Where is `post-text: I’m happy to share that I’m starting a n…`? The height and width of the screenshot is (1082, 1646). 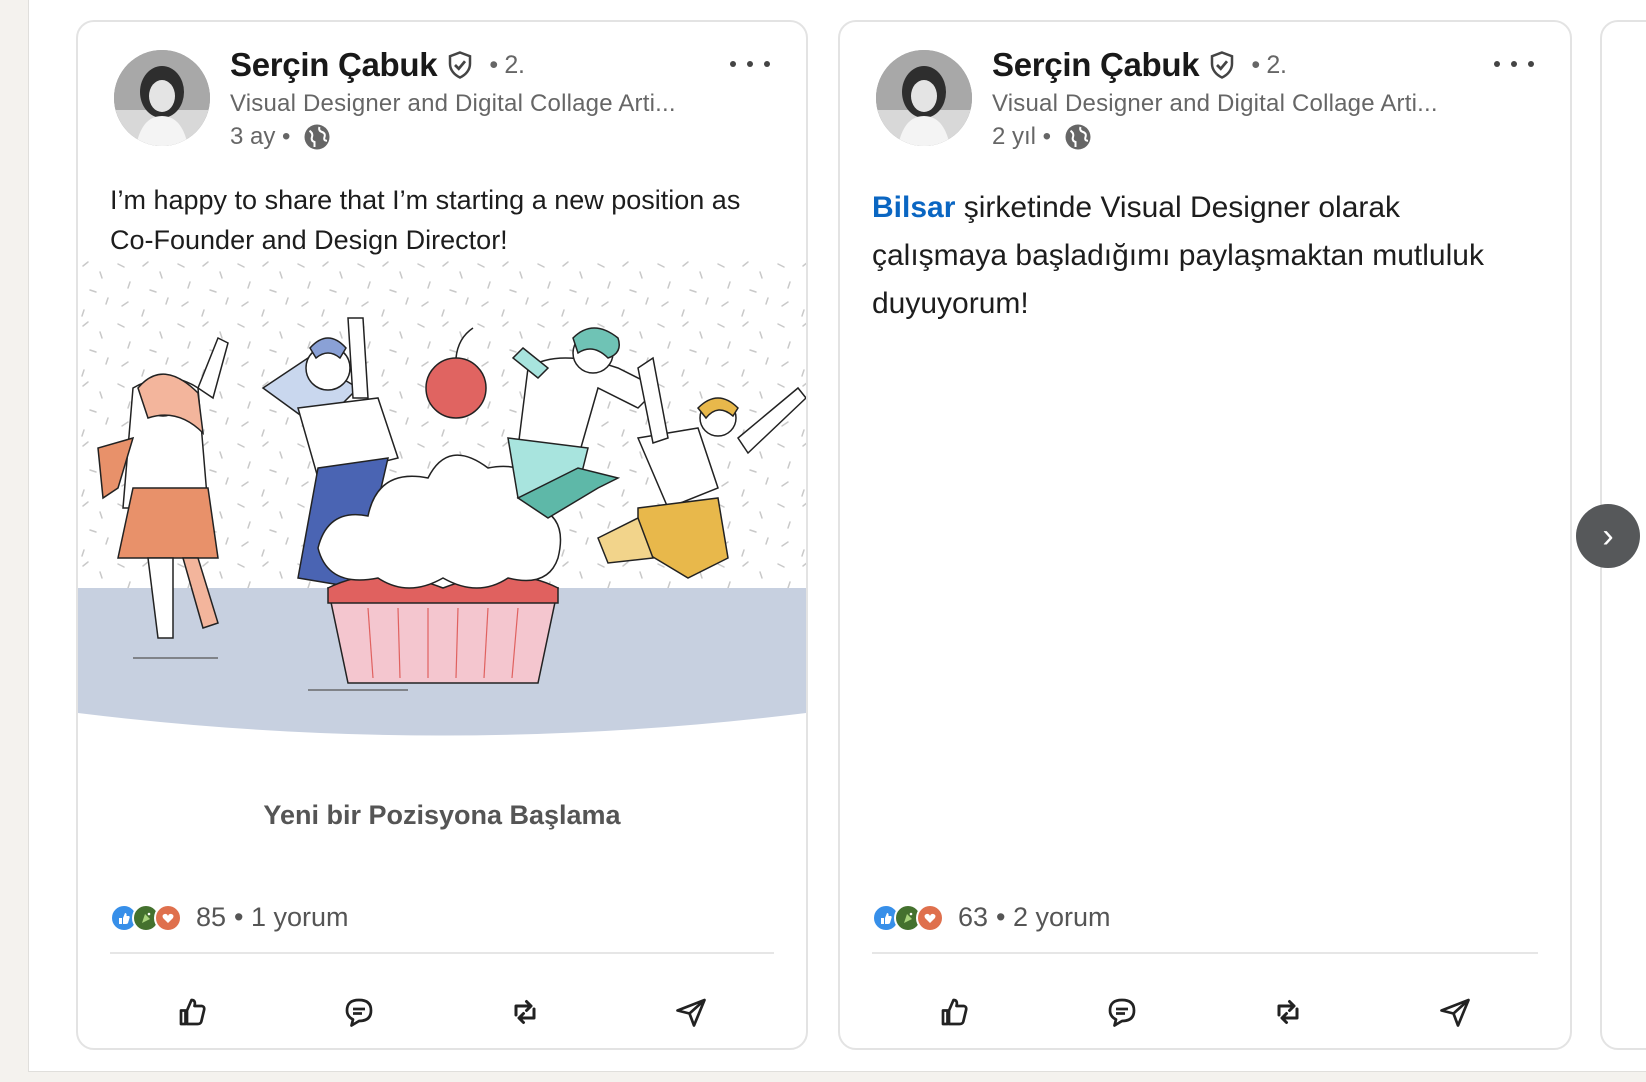
post-text: I’m happy to share that I’m starting a n… is located at coordinates (425, 220).